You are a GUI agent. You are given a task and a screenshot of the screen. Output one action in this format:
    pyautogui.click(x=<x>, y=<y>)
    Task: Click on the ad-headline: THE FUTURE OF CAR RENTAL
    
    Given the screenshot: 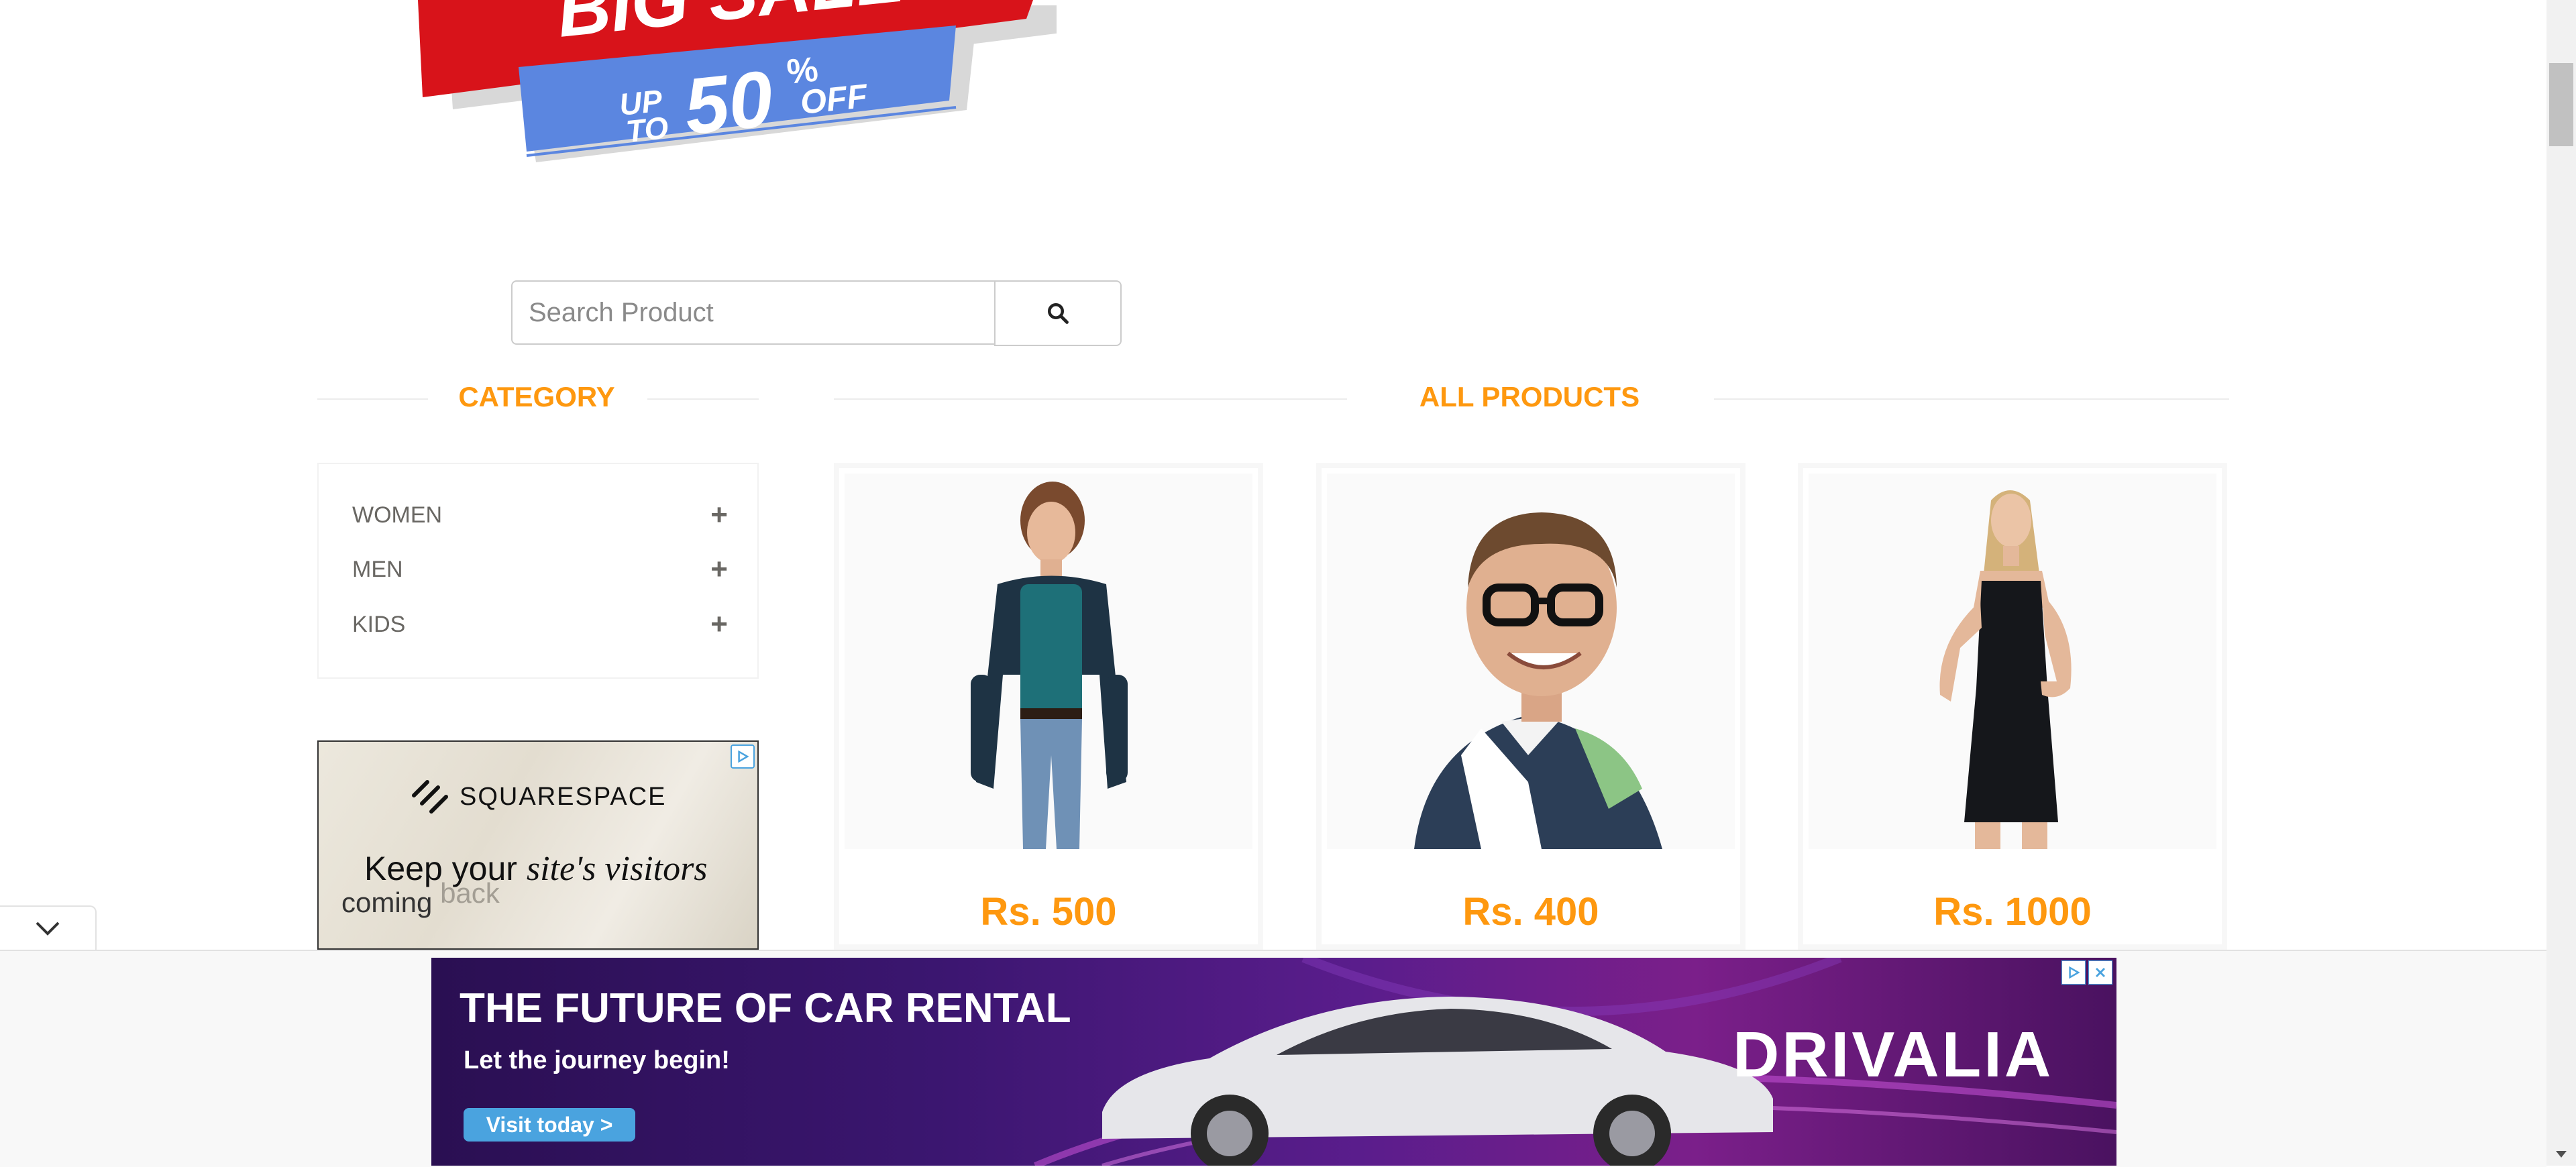 What is the action you would take?
    pyautogui.click(x=765, y=1008)
    